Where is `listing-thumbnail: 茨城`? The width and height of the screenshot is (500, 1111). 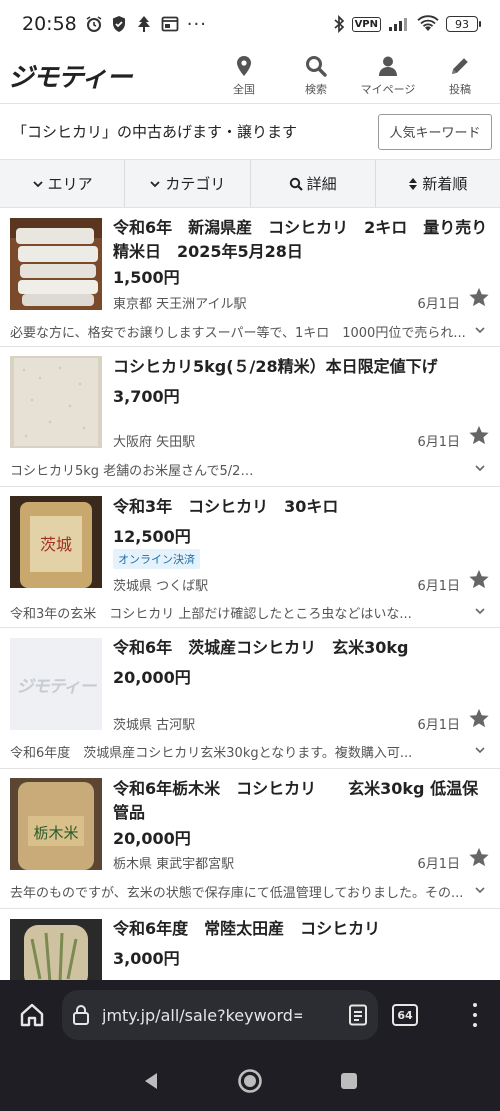
listing-thumbnail: 茨城 is located at coordinates (56, 542).